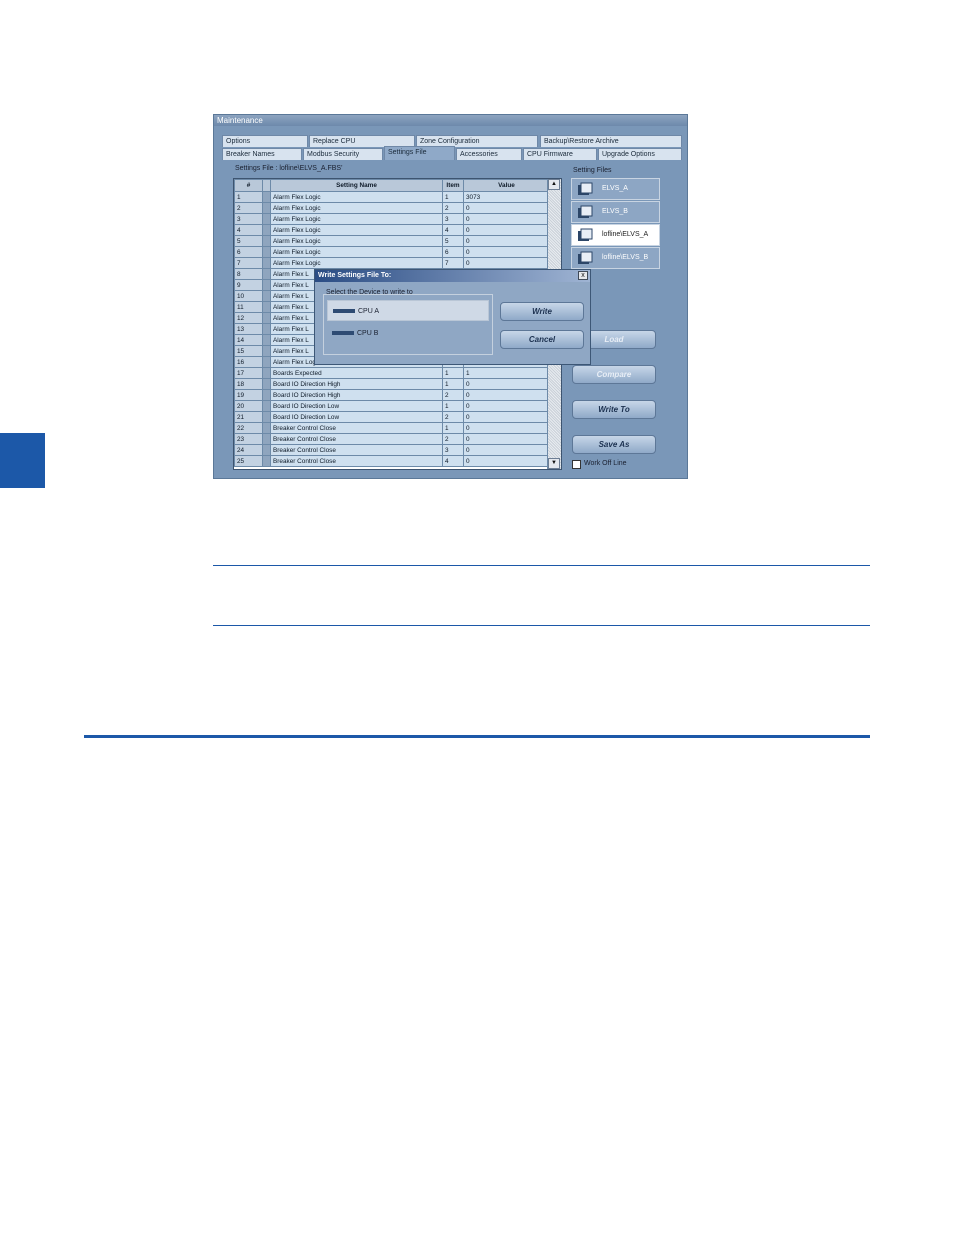 Image resolution: width=954 pixels, height=1235 pixels. Describe the element at coordinates (408, 333) in the screenshot. I see `device-item-cpu-b: CPU B` at that location.